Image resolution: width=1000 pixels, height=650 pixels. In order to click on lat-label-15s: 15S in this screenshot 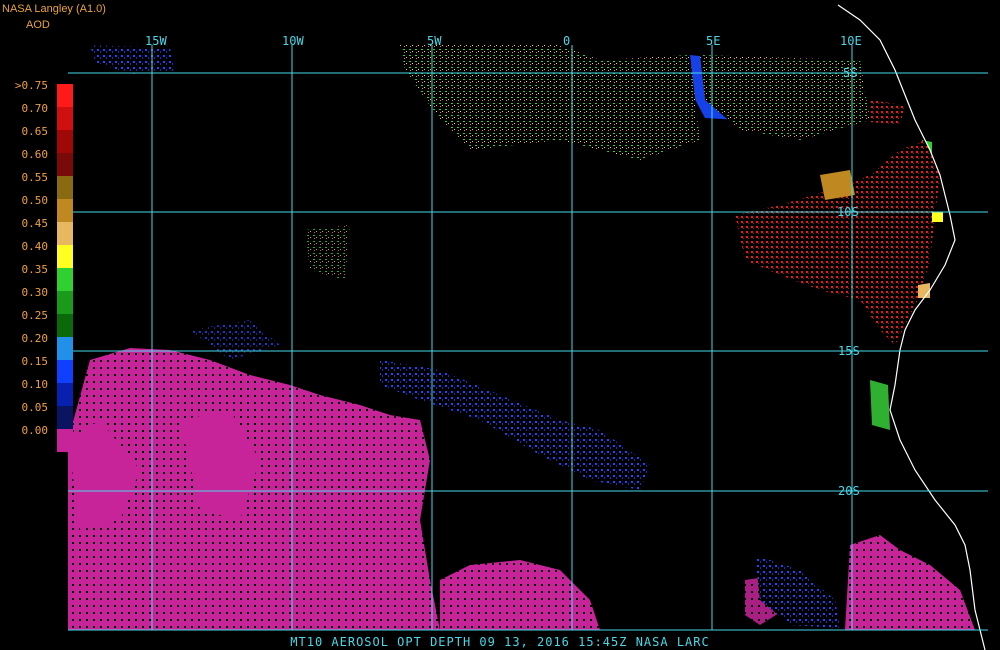, I will do `click(849, 351)`.